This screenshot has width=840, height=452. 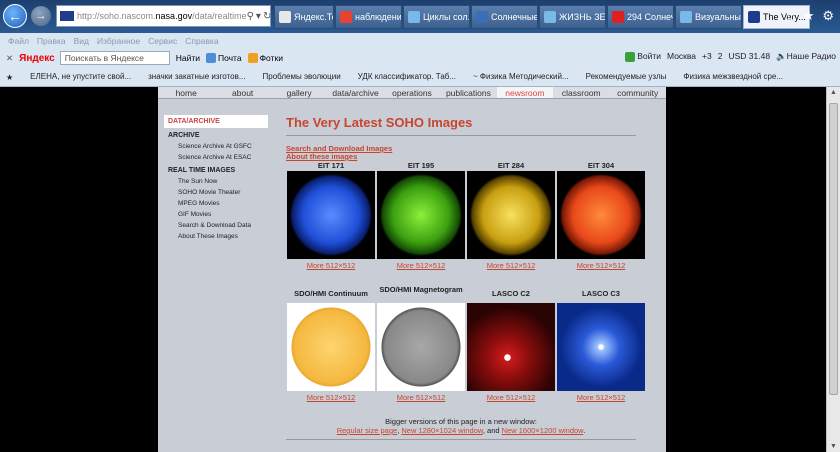 I want to click on forward-button: →, so click(x=41, y=16).